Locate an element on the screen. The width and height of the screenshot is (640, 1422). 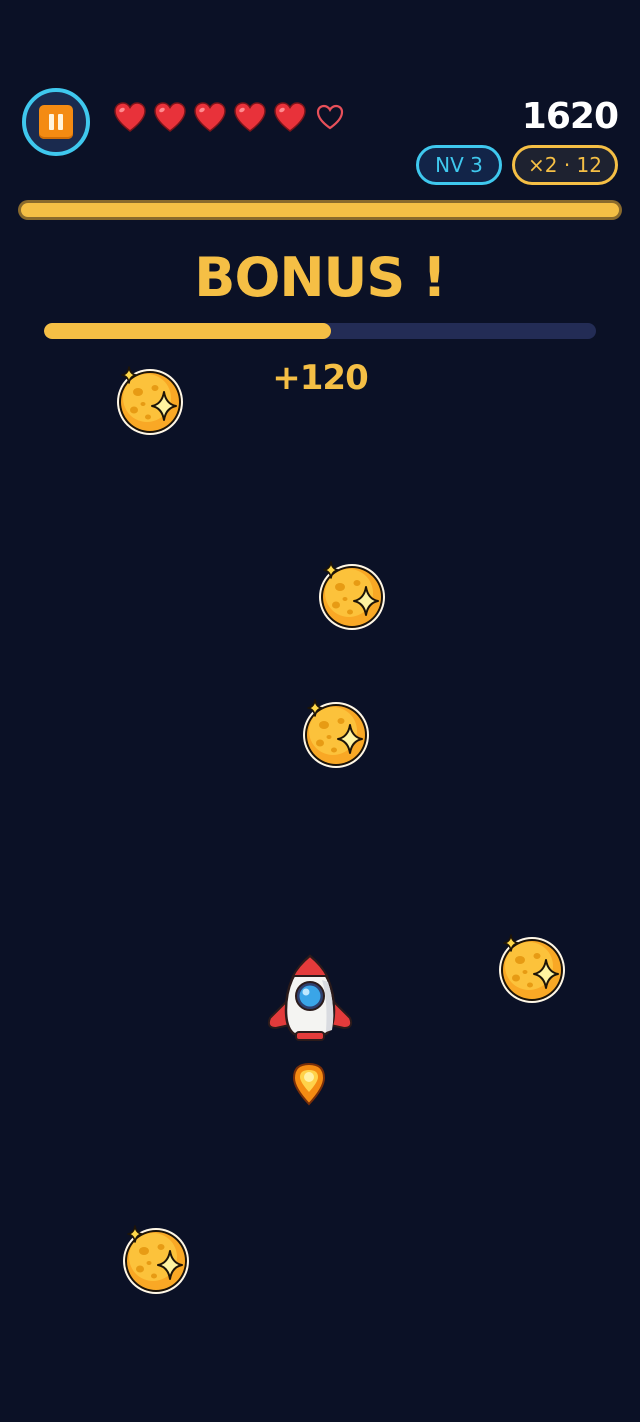
pause-icon is located at coordinates (56, 122).